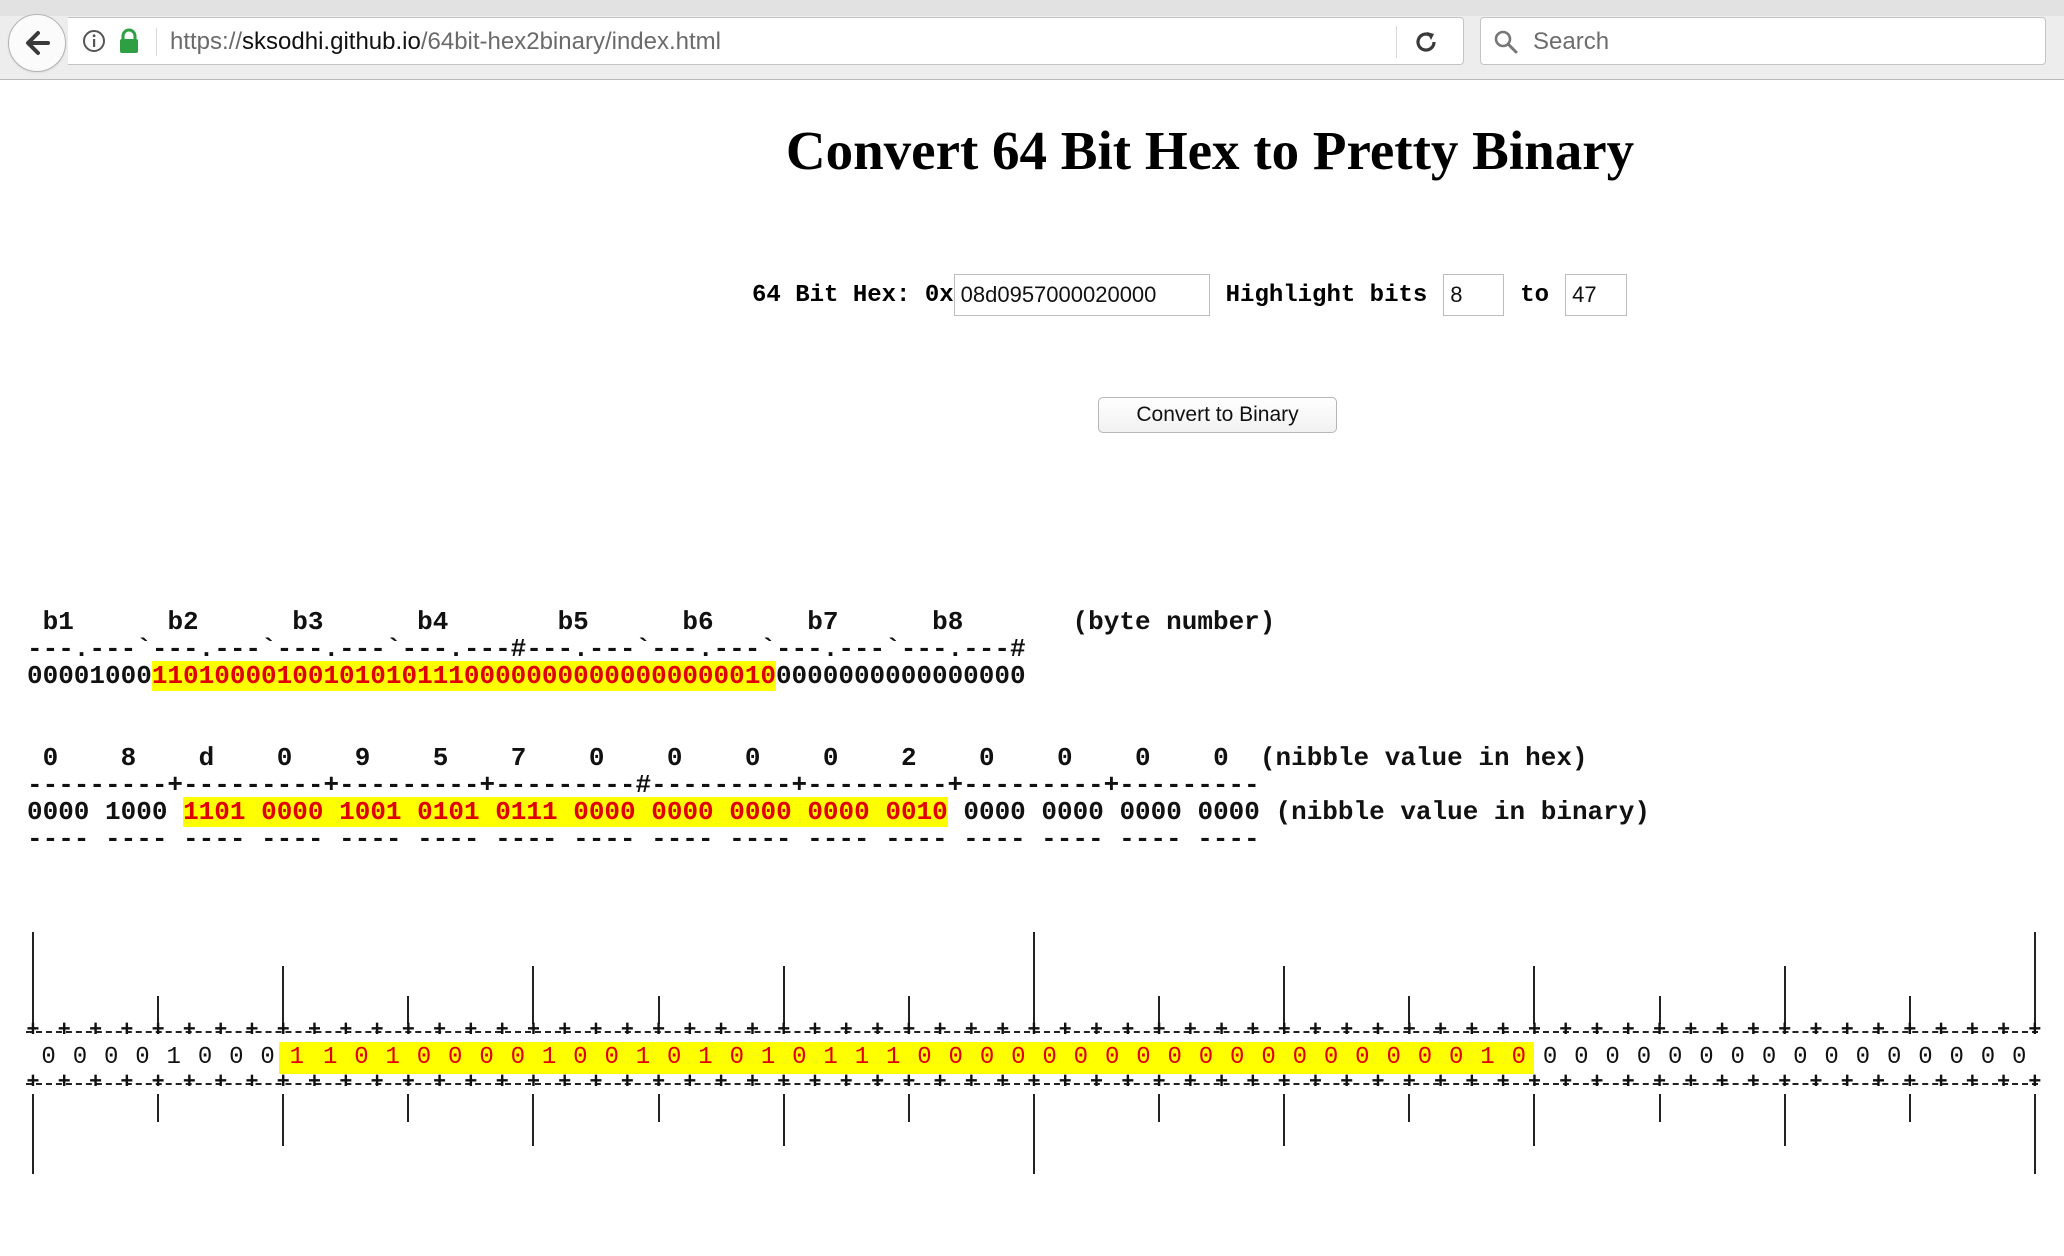 The height and width of the screenshot is (1256, 2064). Describe the element at coordinates (651, 622) in the screenshot. I see `byte-labels-line: b1 b2 b3 b4 b5 b6 b7 b8 (byte number)` at that location.